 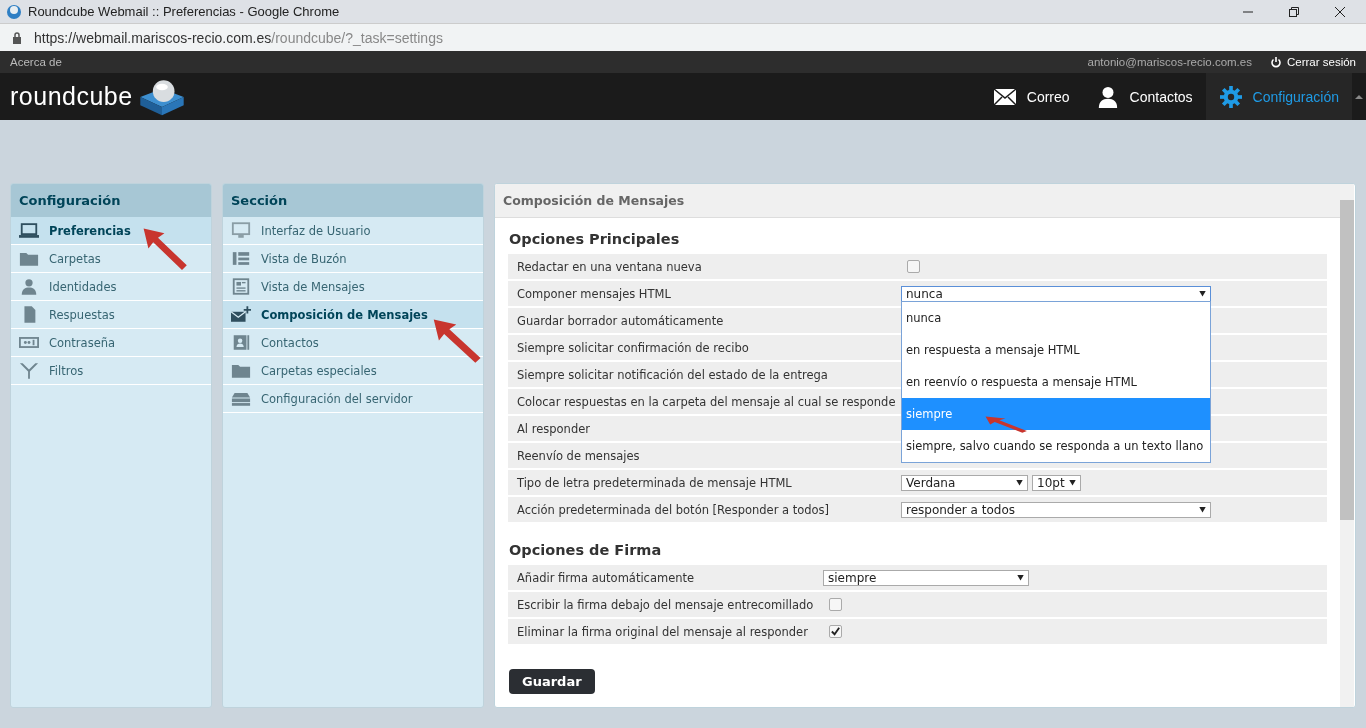 What do you see at coordinates (1056, 350) in the screenshot?
I see `dropdown-option: en respuesta a mensaje HTML` at bounding box center [1056, 350].